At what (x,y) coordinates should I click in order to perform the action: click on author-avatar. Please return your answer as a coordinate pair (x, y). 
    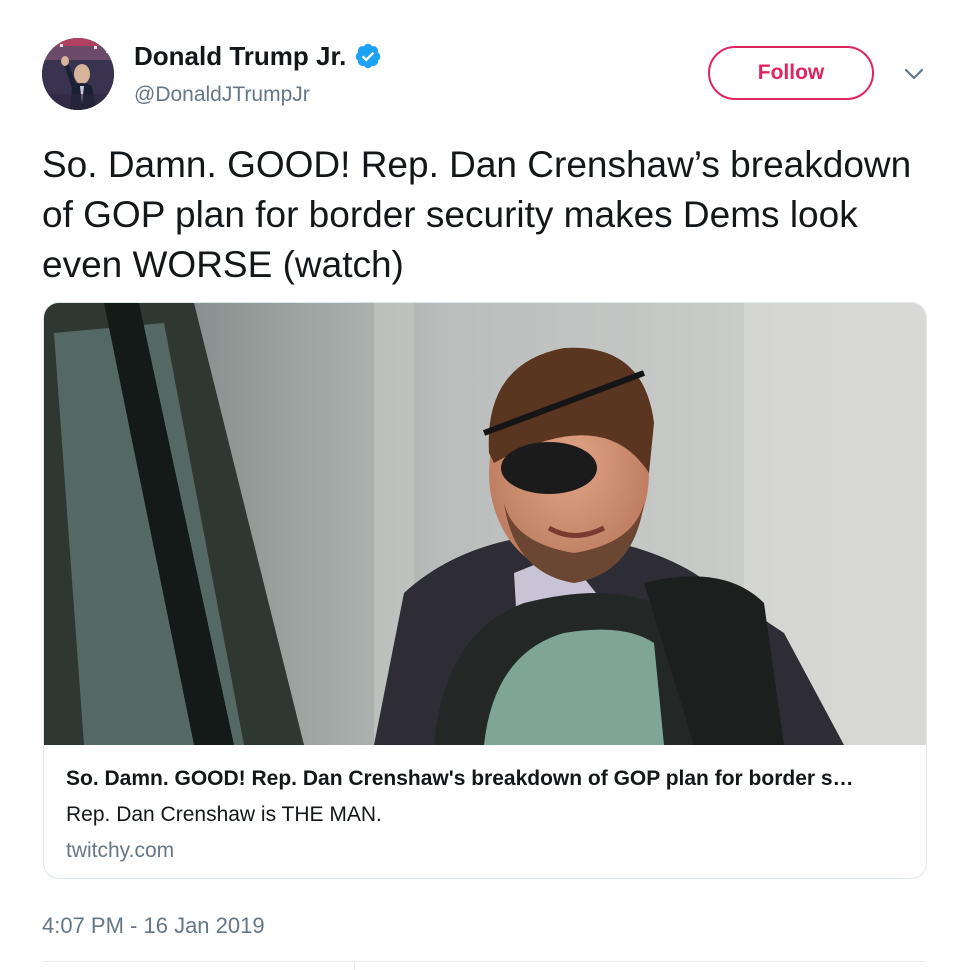
    Looking at the image, I should click on (78, 74).